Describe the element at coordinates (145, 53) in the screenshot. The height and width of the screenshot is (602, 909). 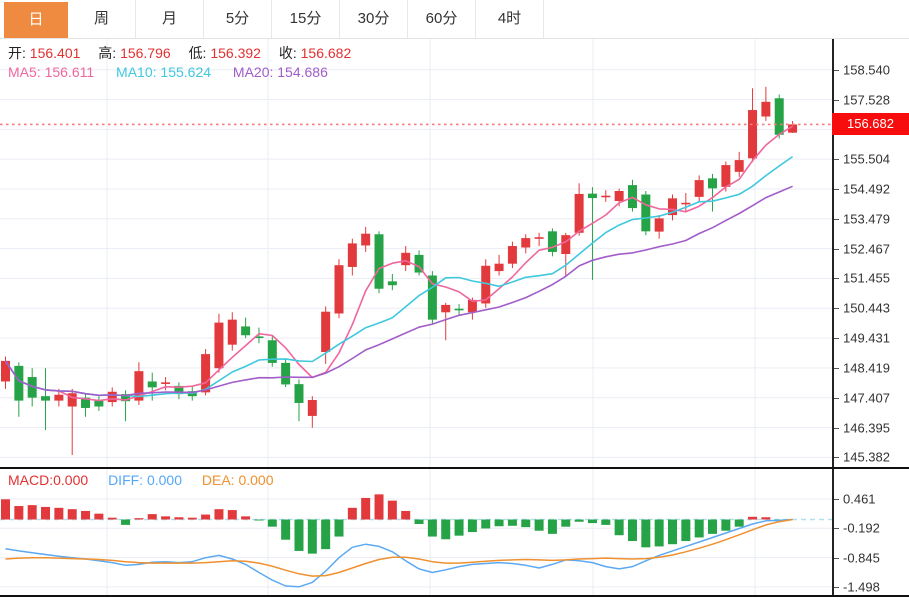
I see `high-value: 156.796` at that location.